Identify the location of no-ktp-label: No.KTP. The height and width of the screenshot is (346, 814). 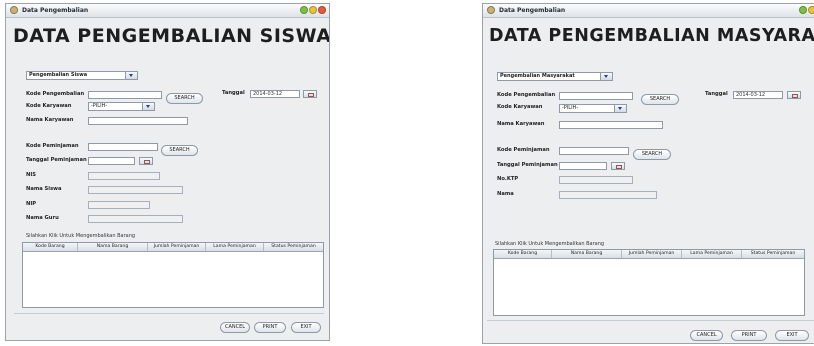
(508, 179).